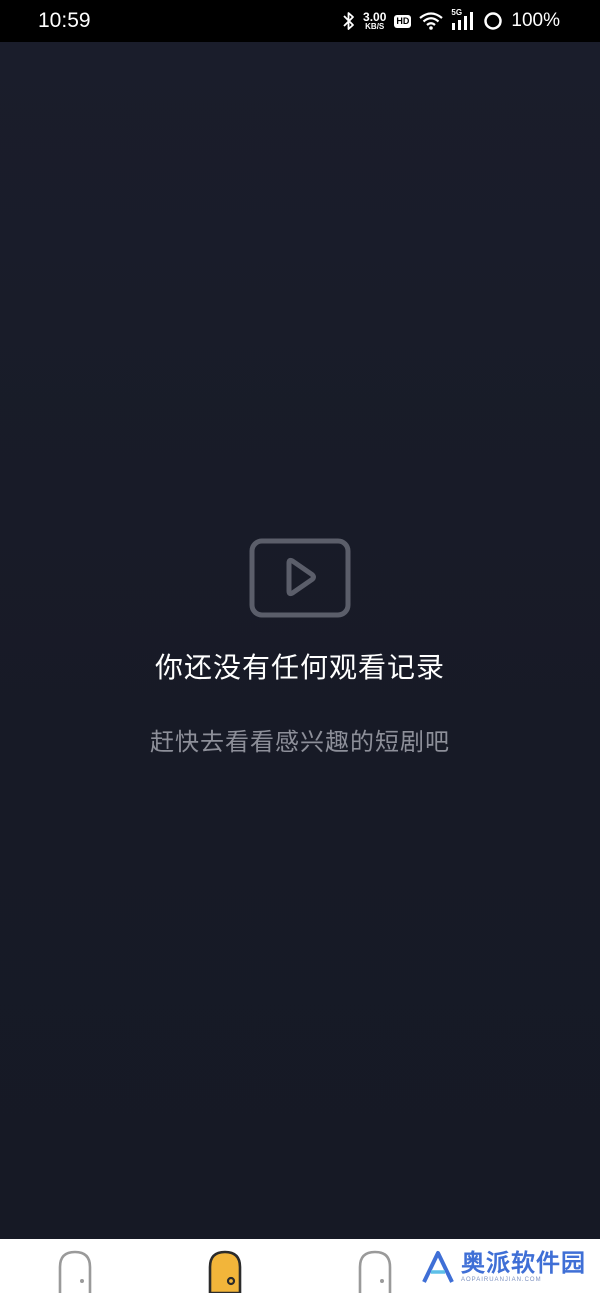 The height and width of the screenshot is (1293, 600). Describe the element at coordinates (299, 667) in the screenshot. I see `empty-state-title: 你还没有任何观看记录` at that location.